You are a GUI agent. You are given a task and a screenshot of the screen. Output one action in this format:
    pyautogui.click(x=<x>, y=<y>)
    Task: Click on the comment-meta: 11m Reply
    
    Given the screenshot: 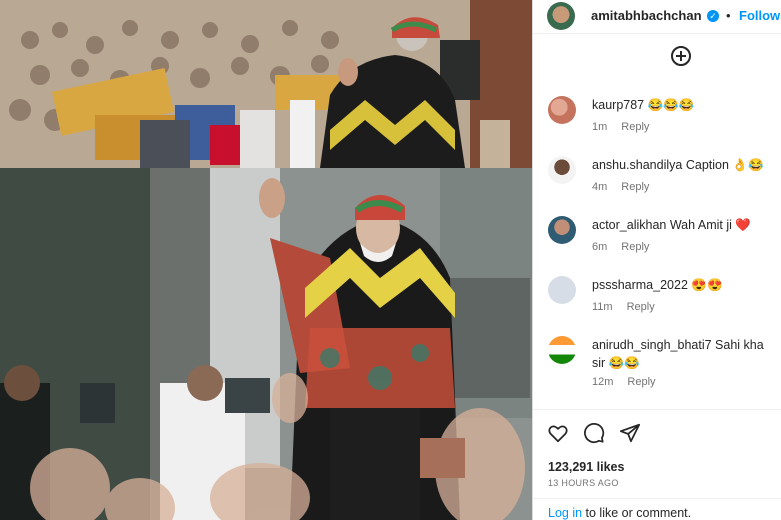 What is the action you would take?
    pyautogui.click(x=630, y=307)
    